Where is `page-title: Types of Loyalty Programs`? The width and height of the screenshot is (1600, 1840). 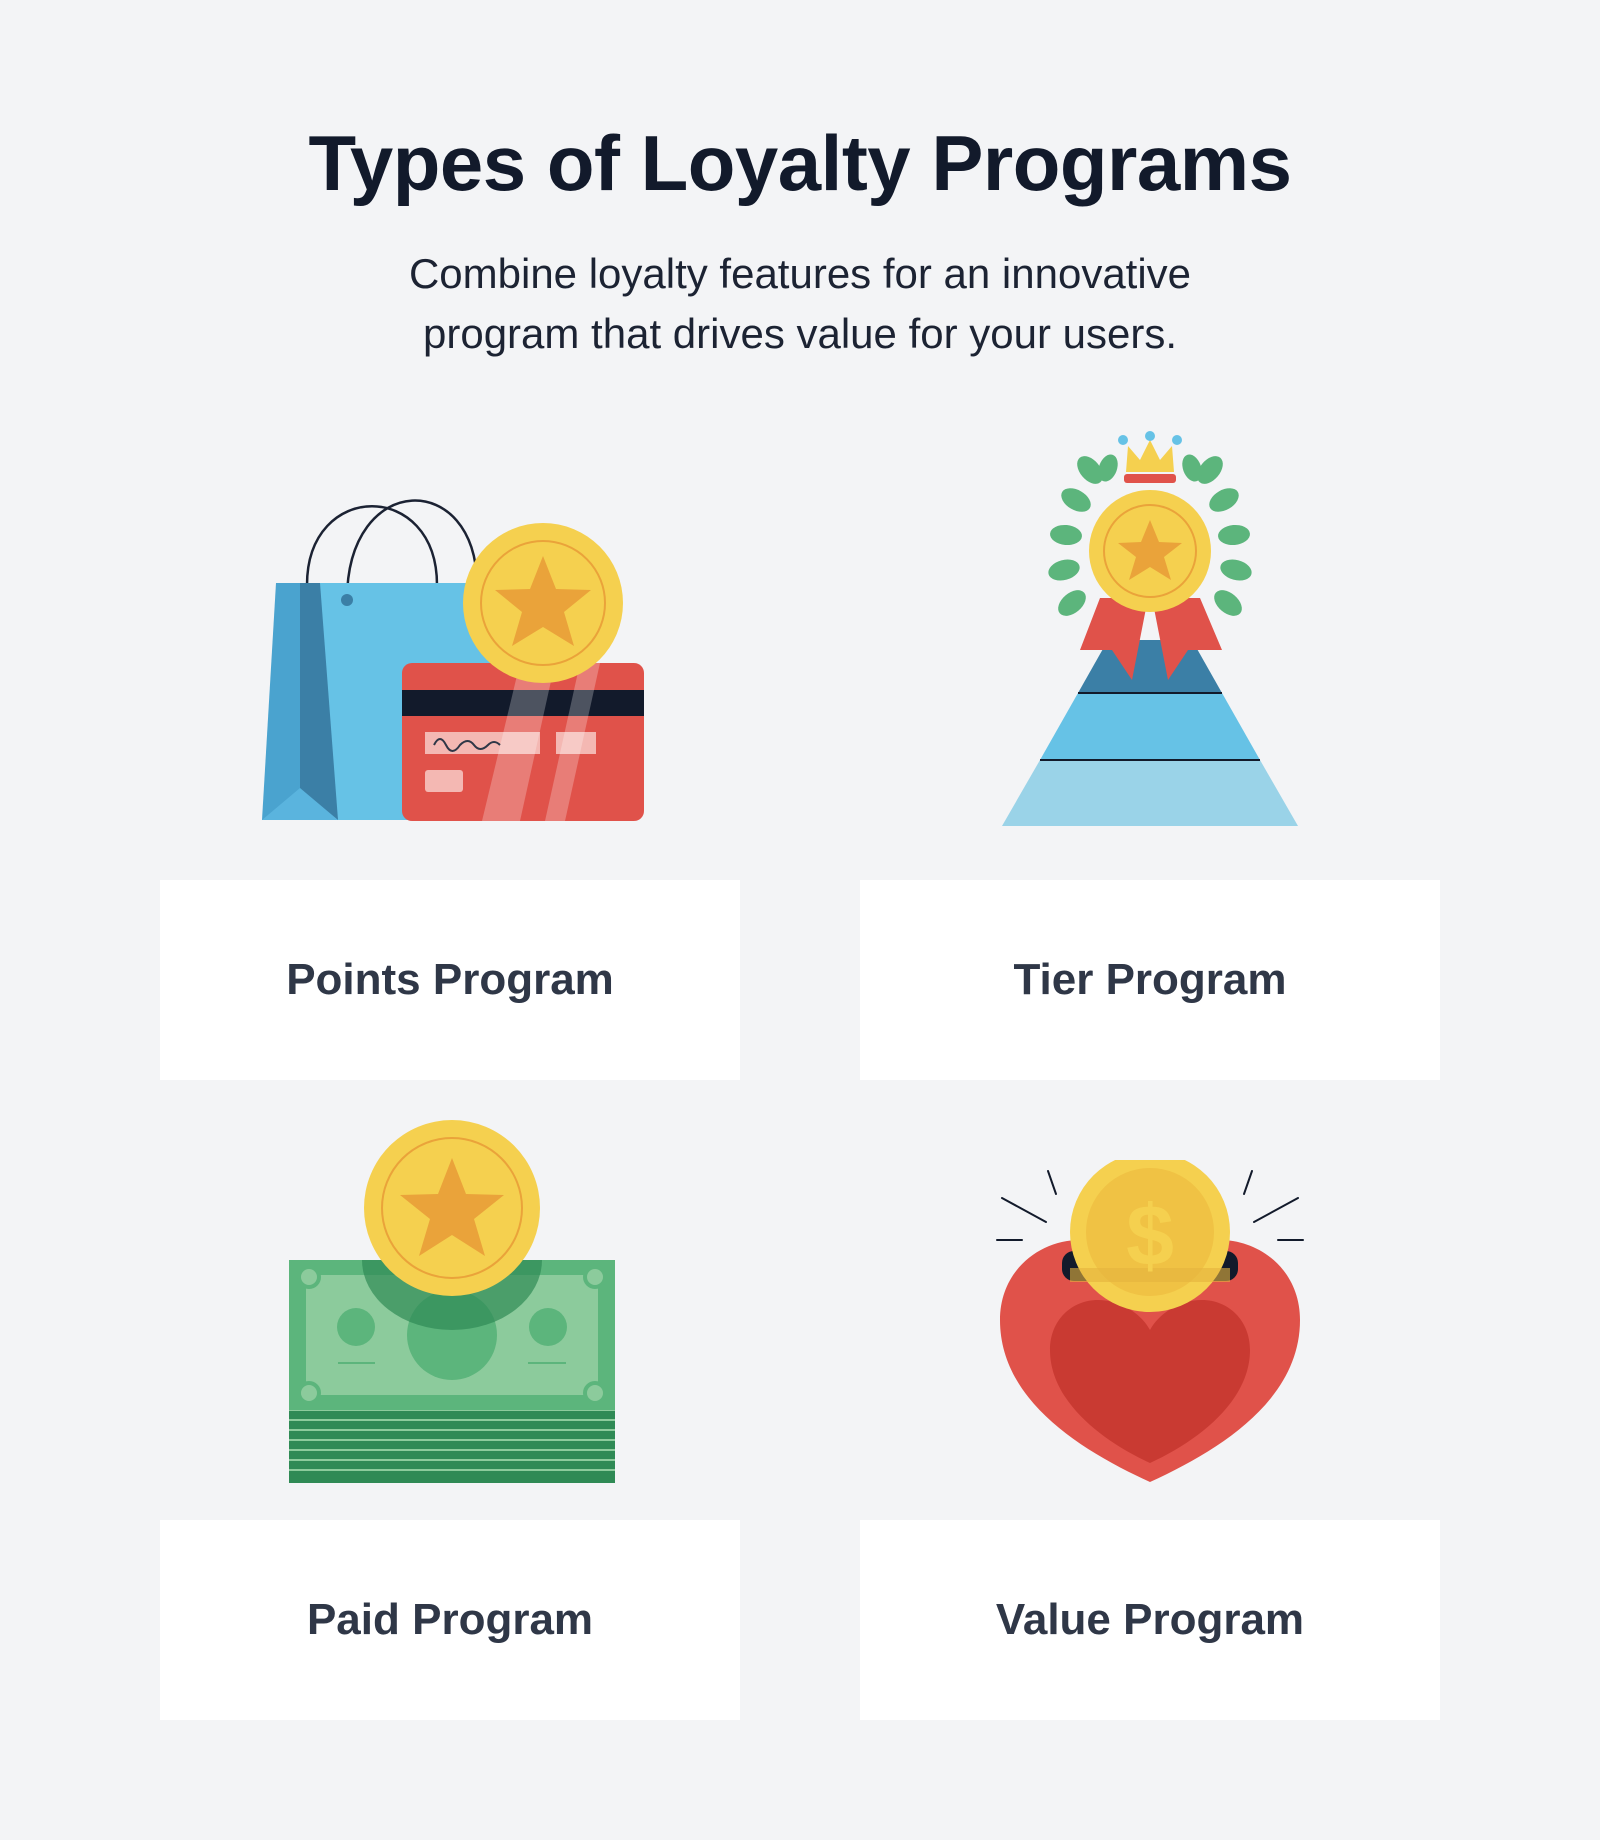 page-title: Types of Loyalty Programs is located at coordinates (800, 163).